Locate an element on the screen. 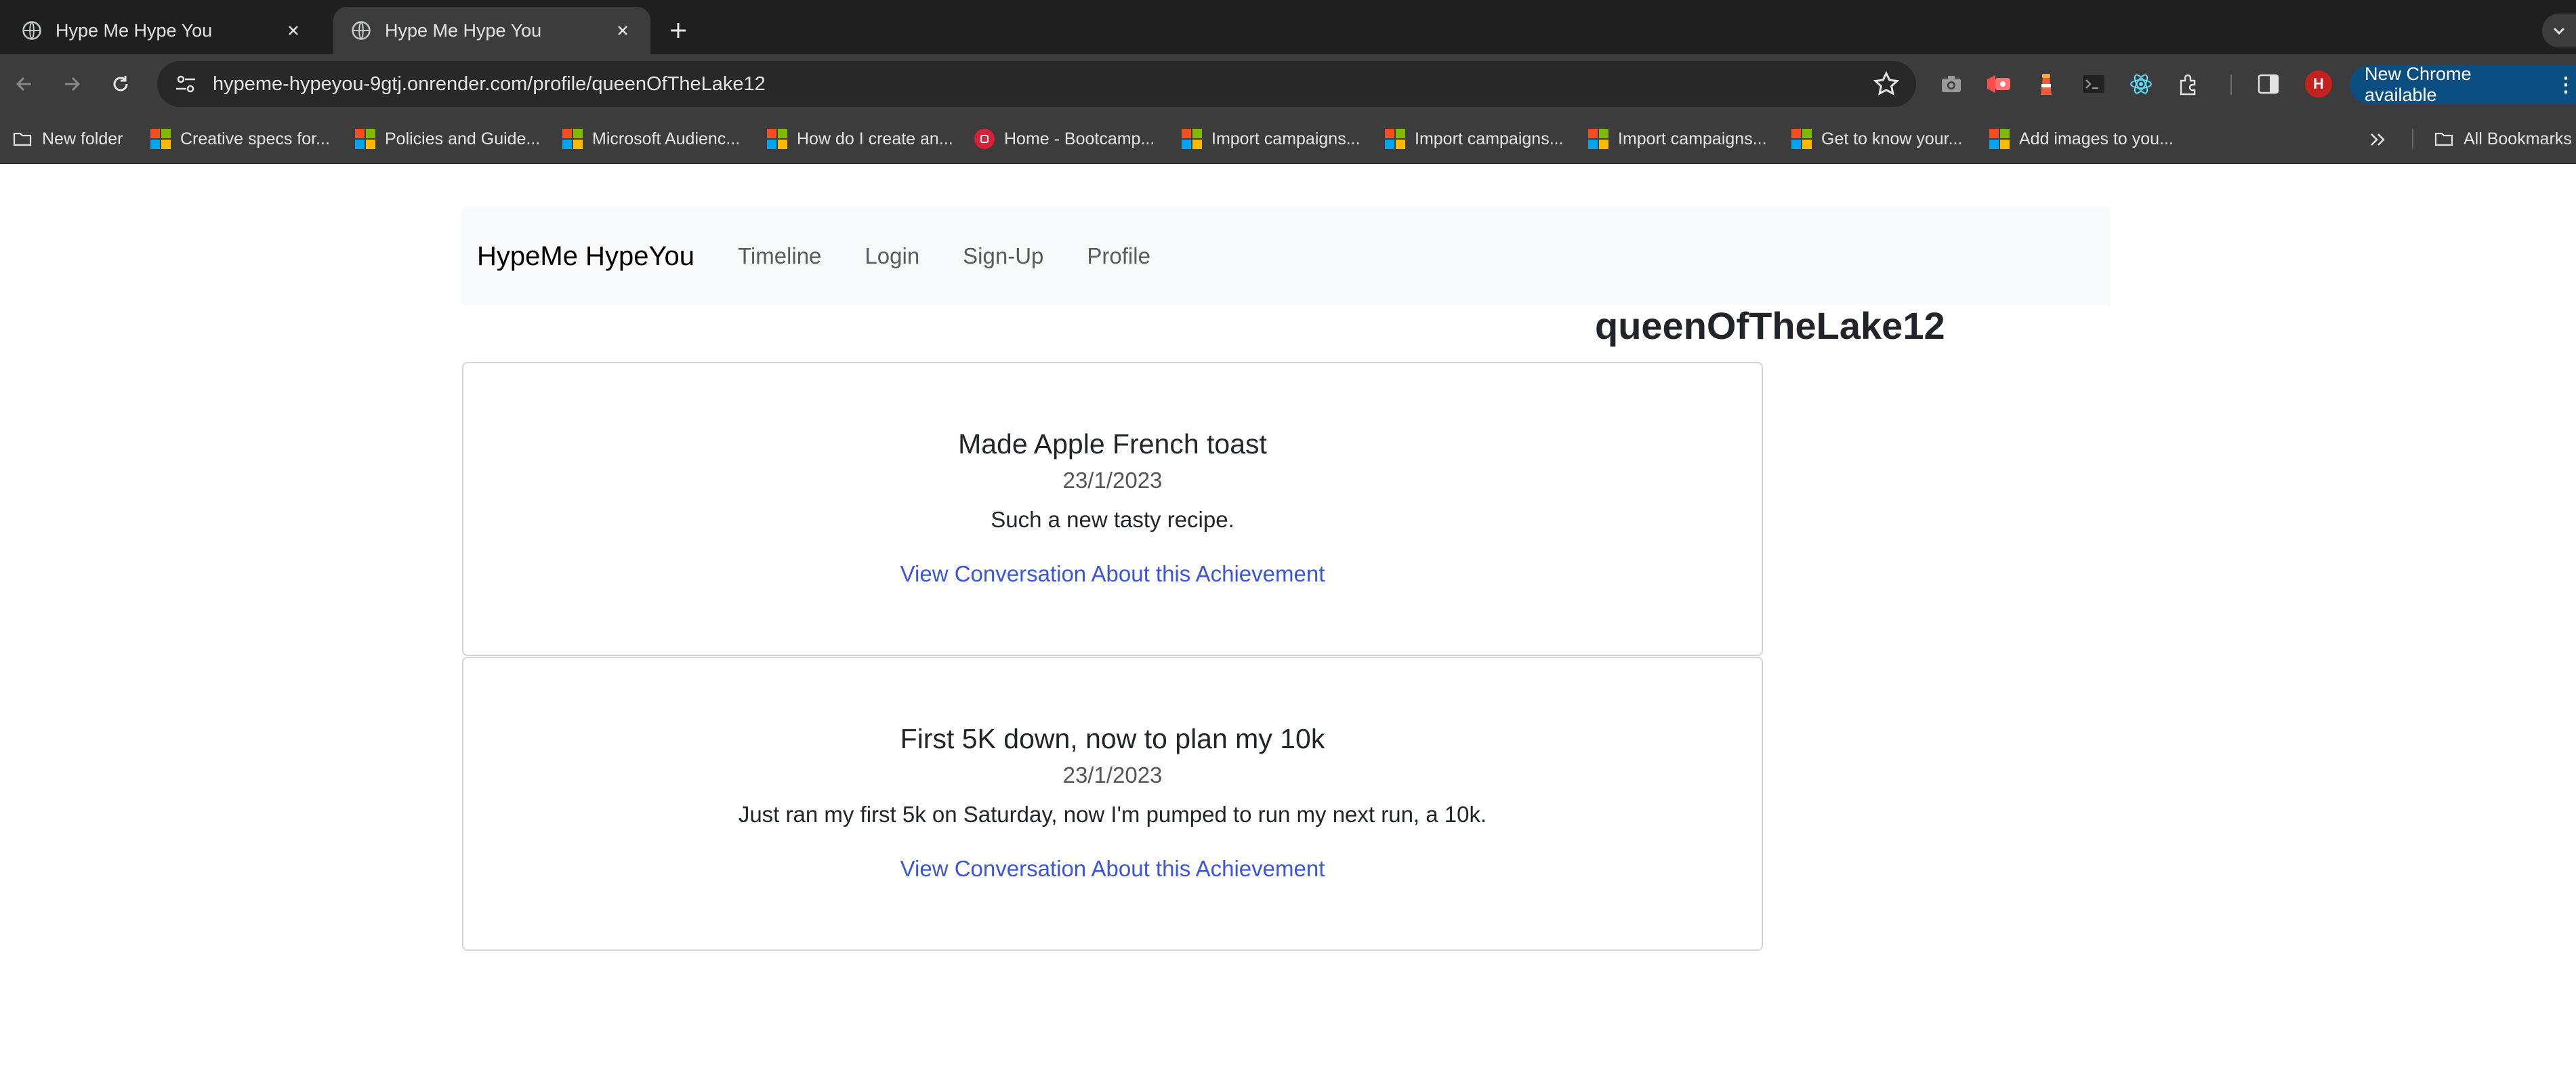  nav-link-timeline: Timeline is located at coordinates (779, 256).